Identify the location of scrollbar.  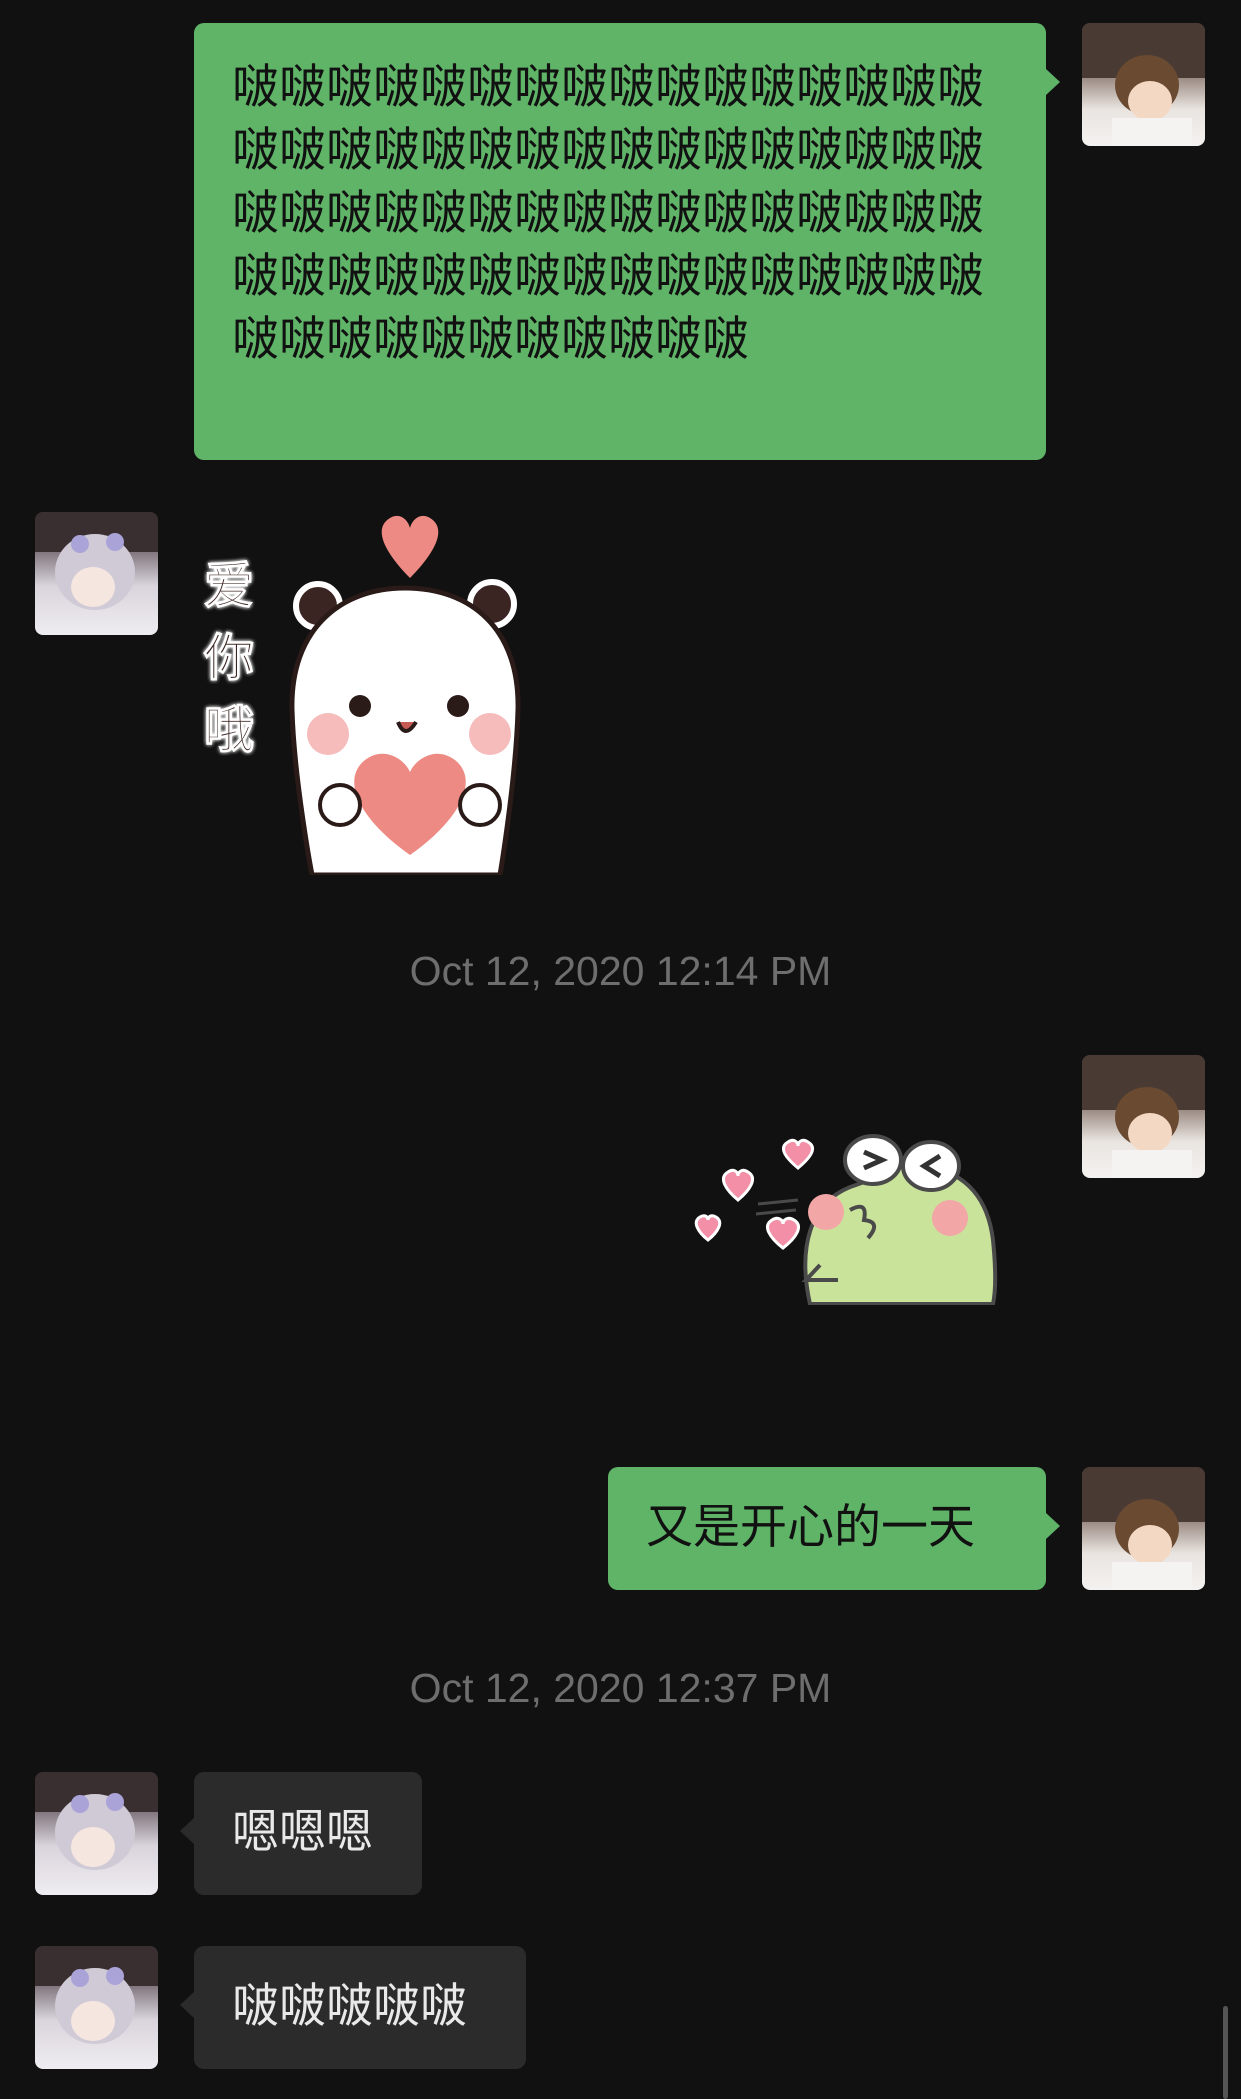
(1225, 2052).